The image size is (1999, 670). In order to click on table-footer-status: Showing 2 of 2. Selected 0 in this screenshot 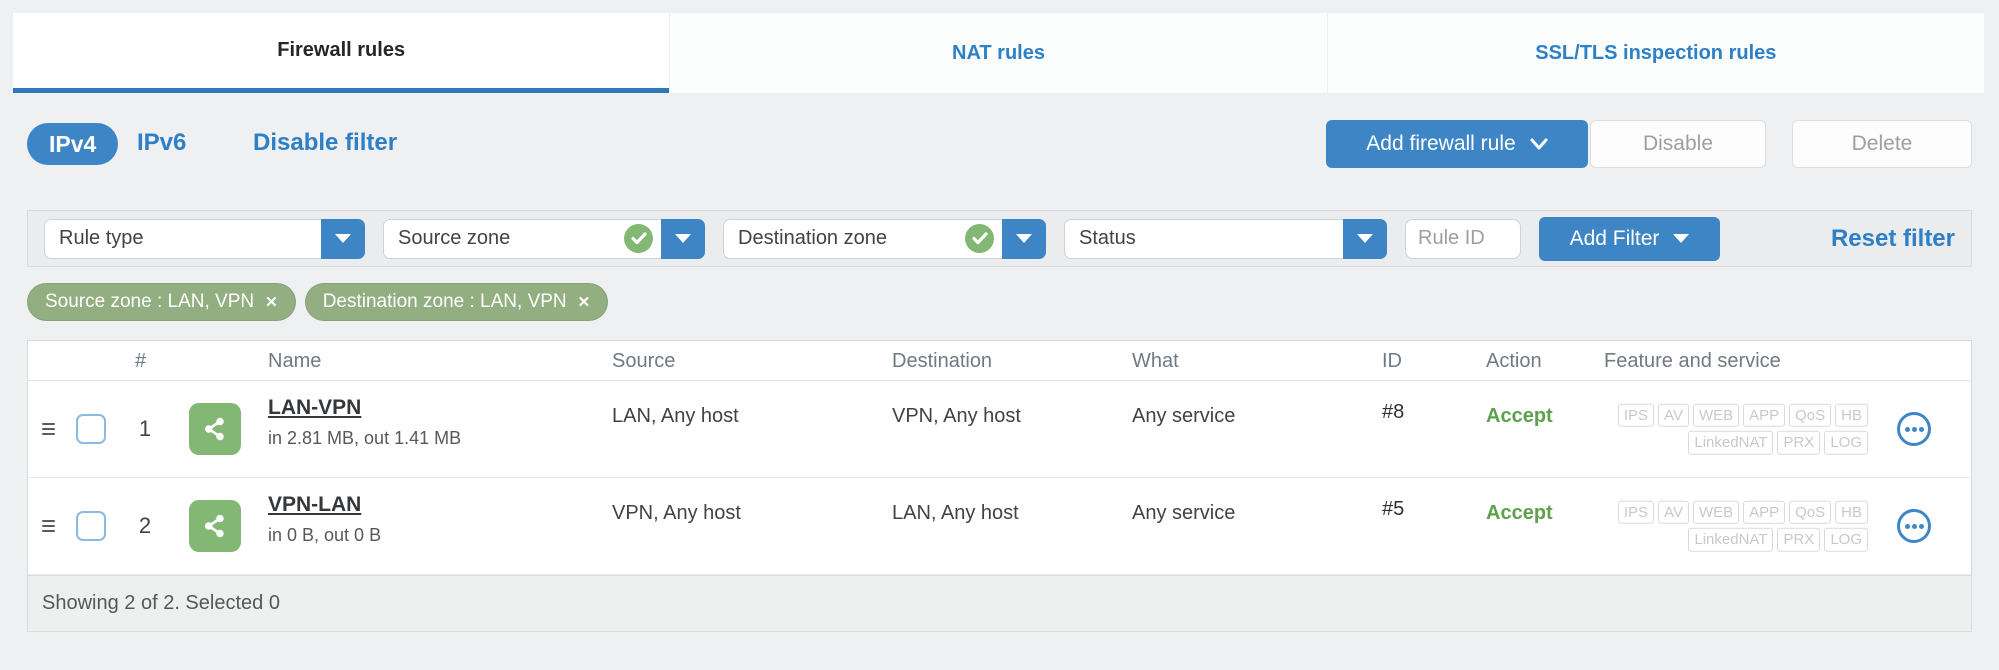, I will do `click(161, 603)`.